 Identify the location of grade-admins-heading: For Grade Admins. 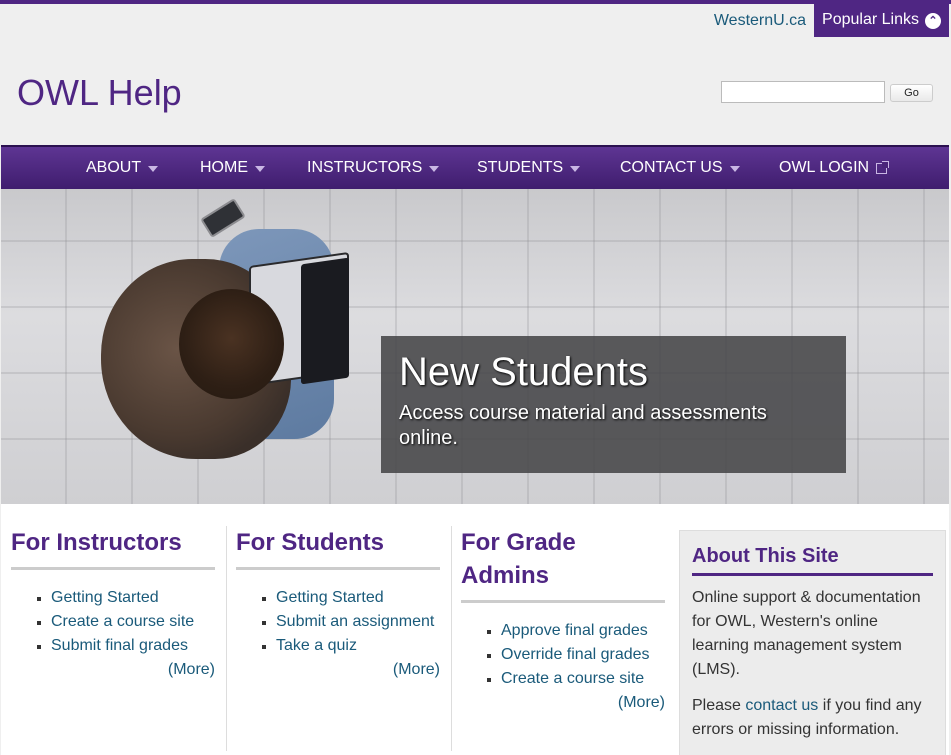
(563, 564).